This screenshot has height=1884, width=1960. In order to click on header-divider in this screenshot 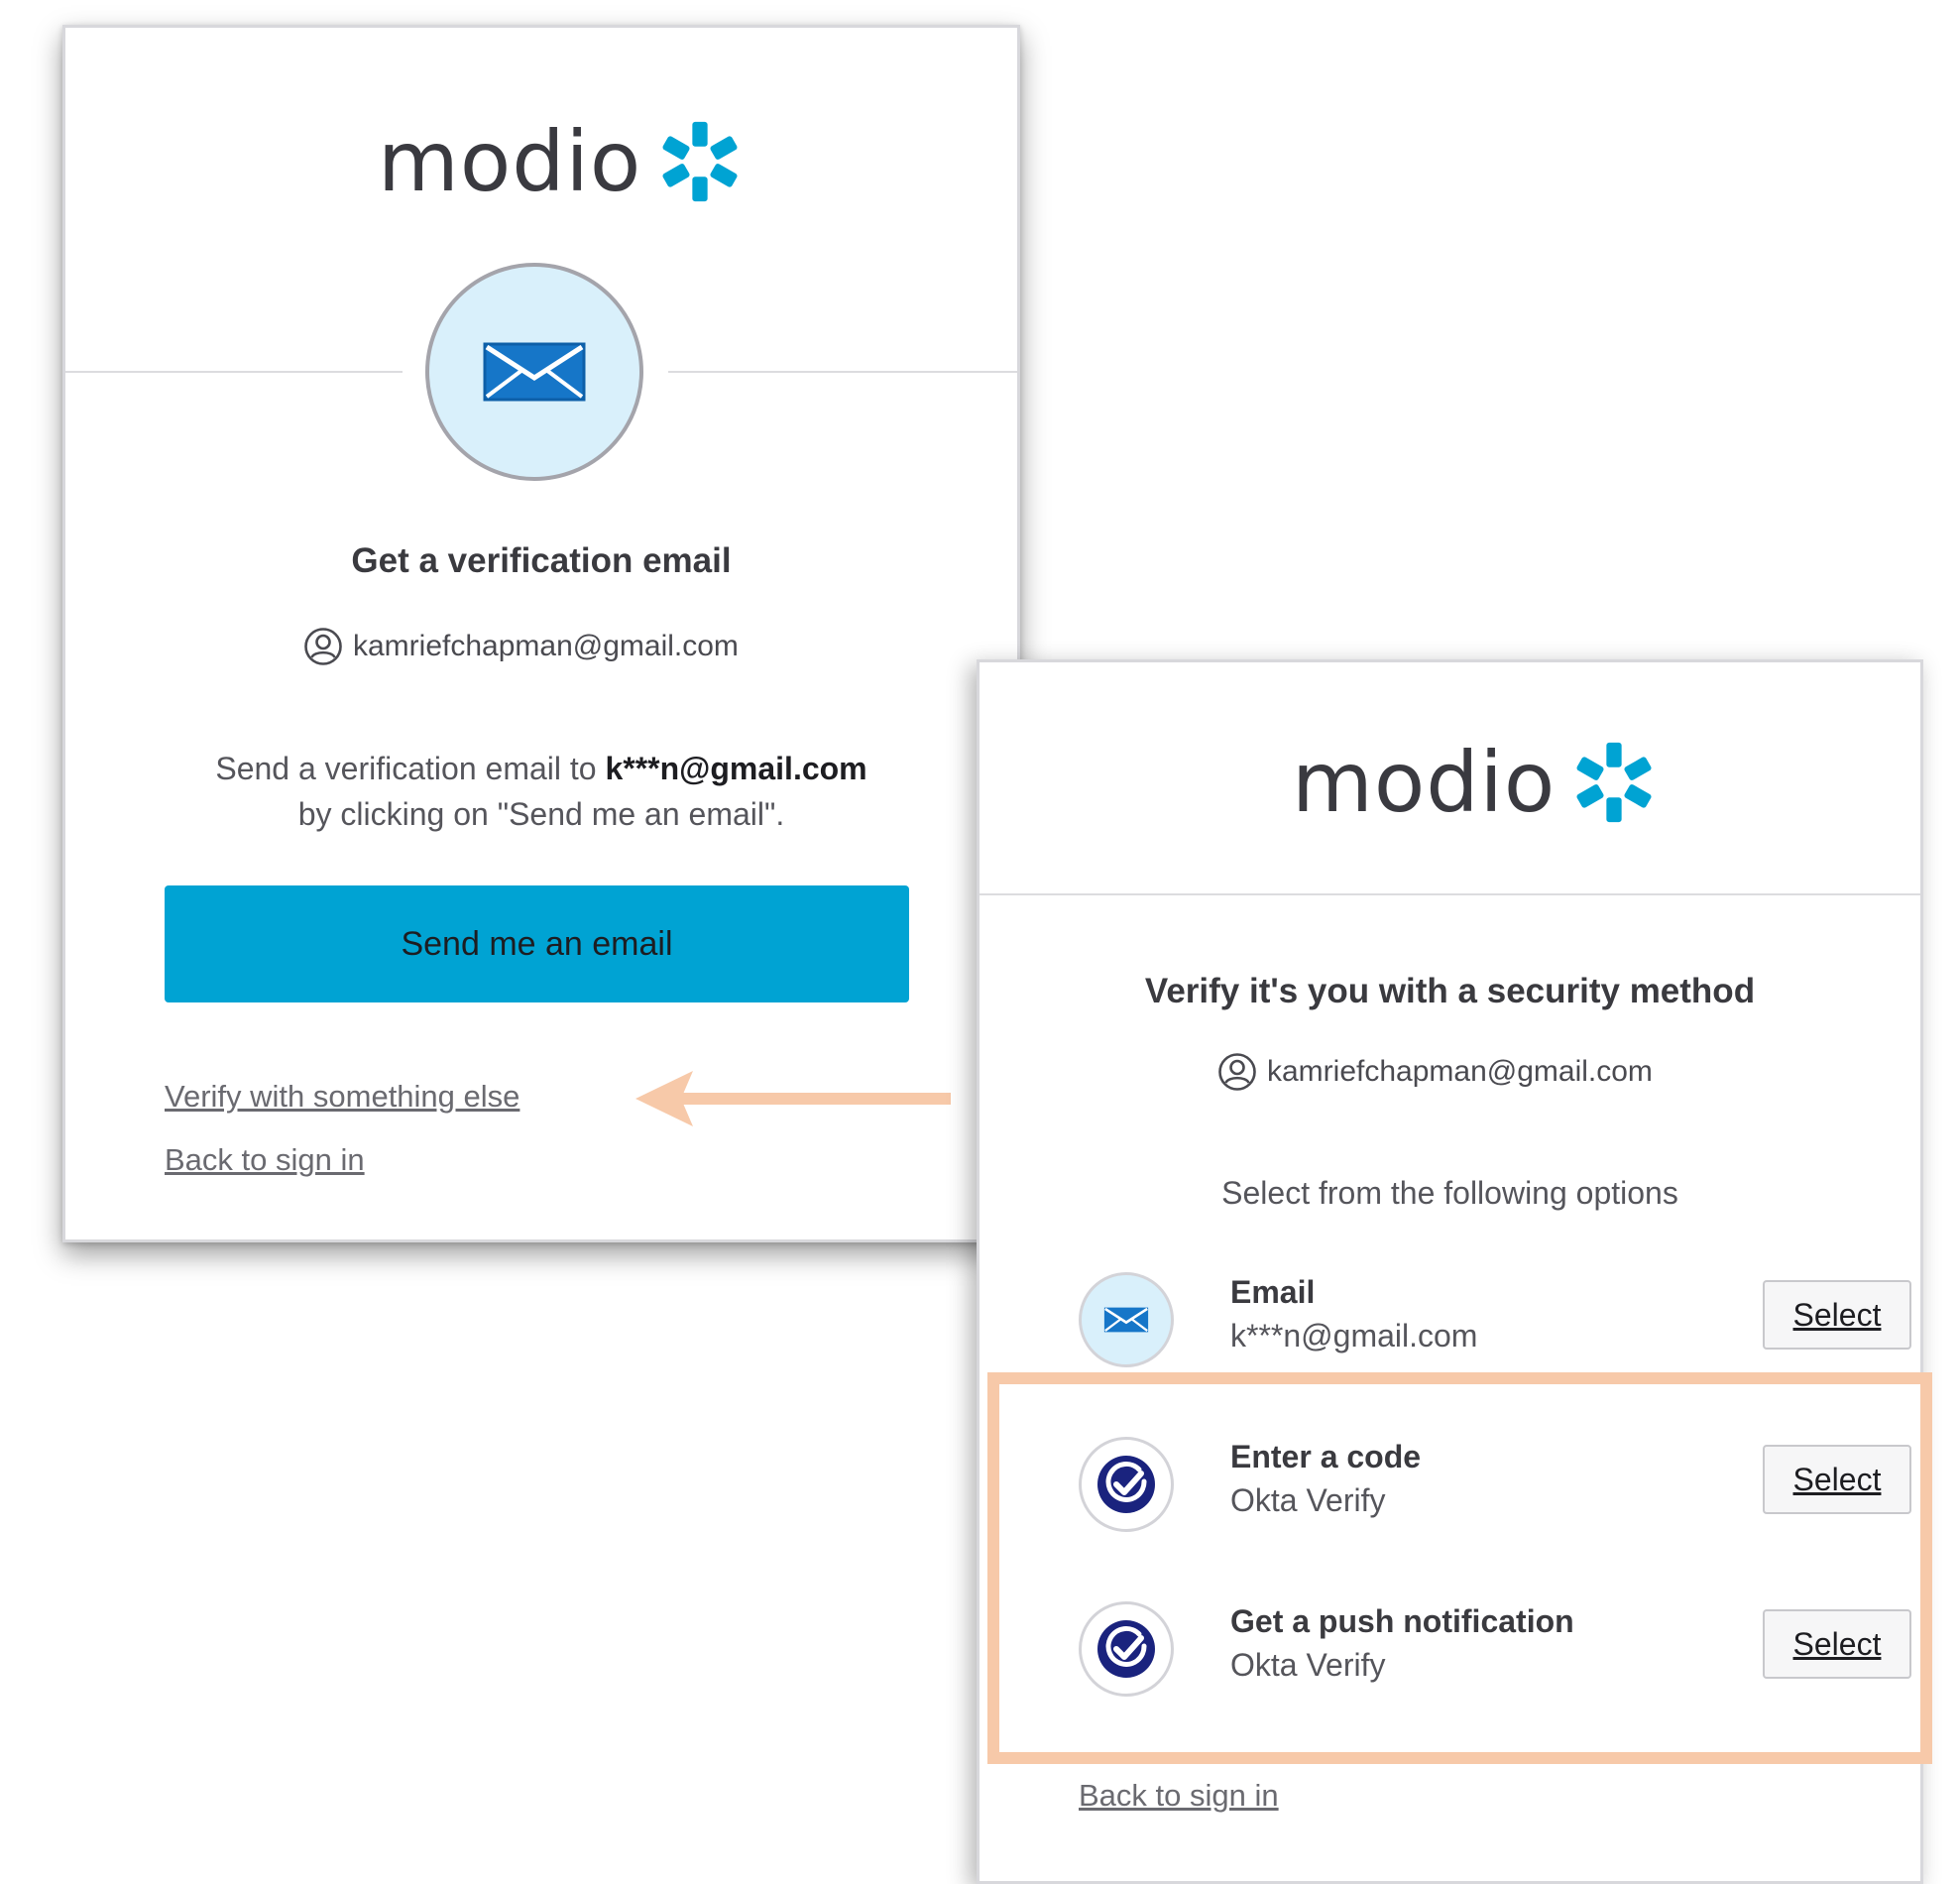, I will do `click(1450, 894)`.